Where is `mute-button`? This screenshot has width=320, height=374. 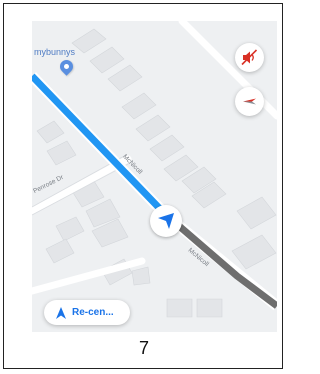 mute-button is located at coordinates (249, 57).